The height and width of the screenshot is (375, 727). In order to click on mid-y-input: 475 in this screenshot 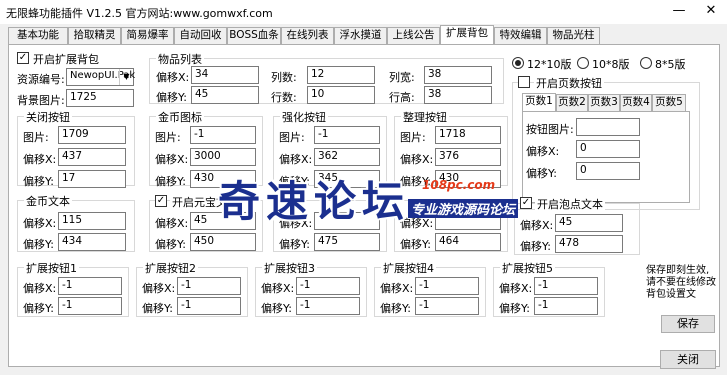, I will do `click(347, 242)`.